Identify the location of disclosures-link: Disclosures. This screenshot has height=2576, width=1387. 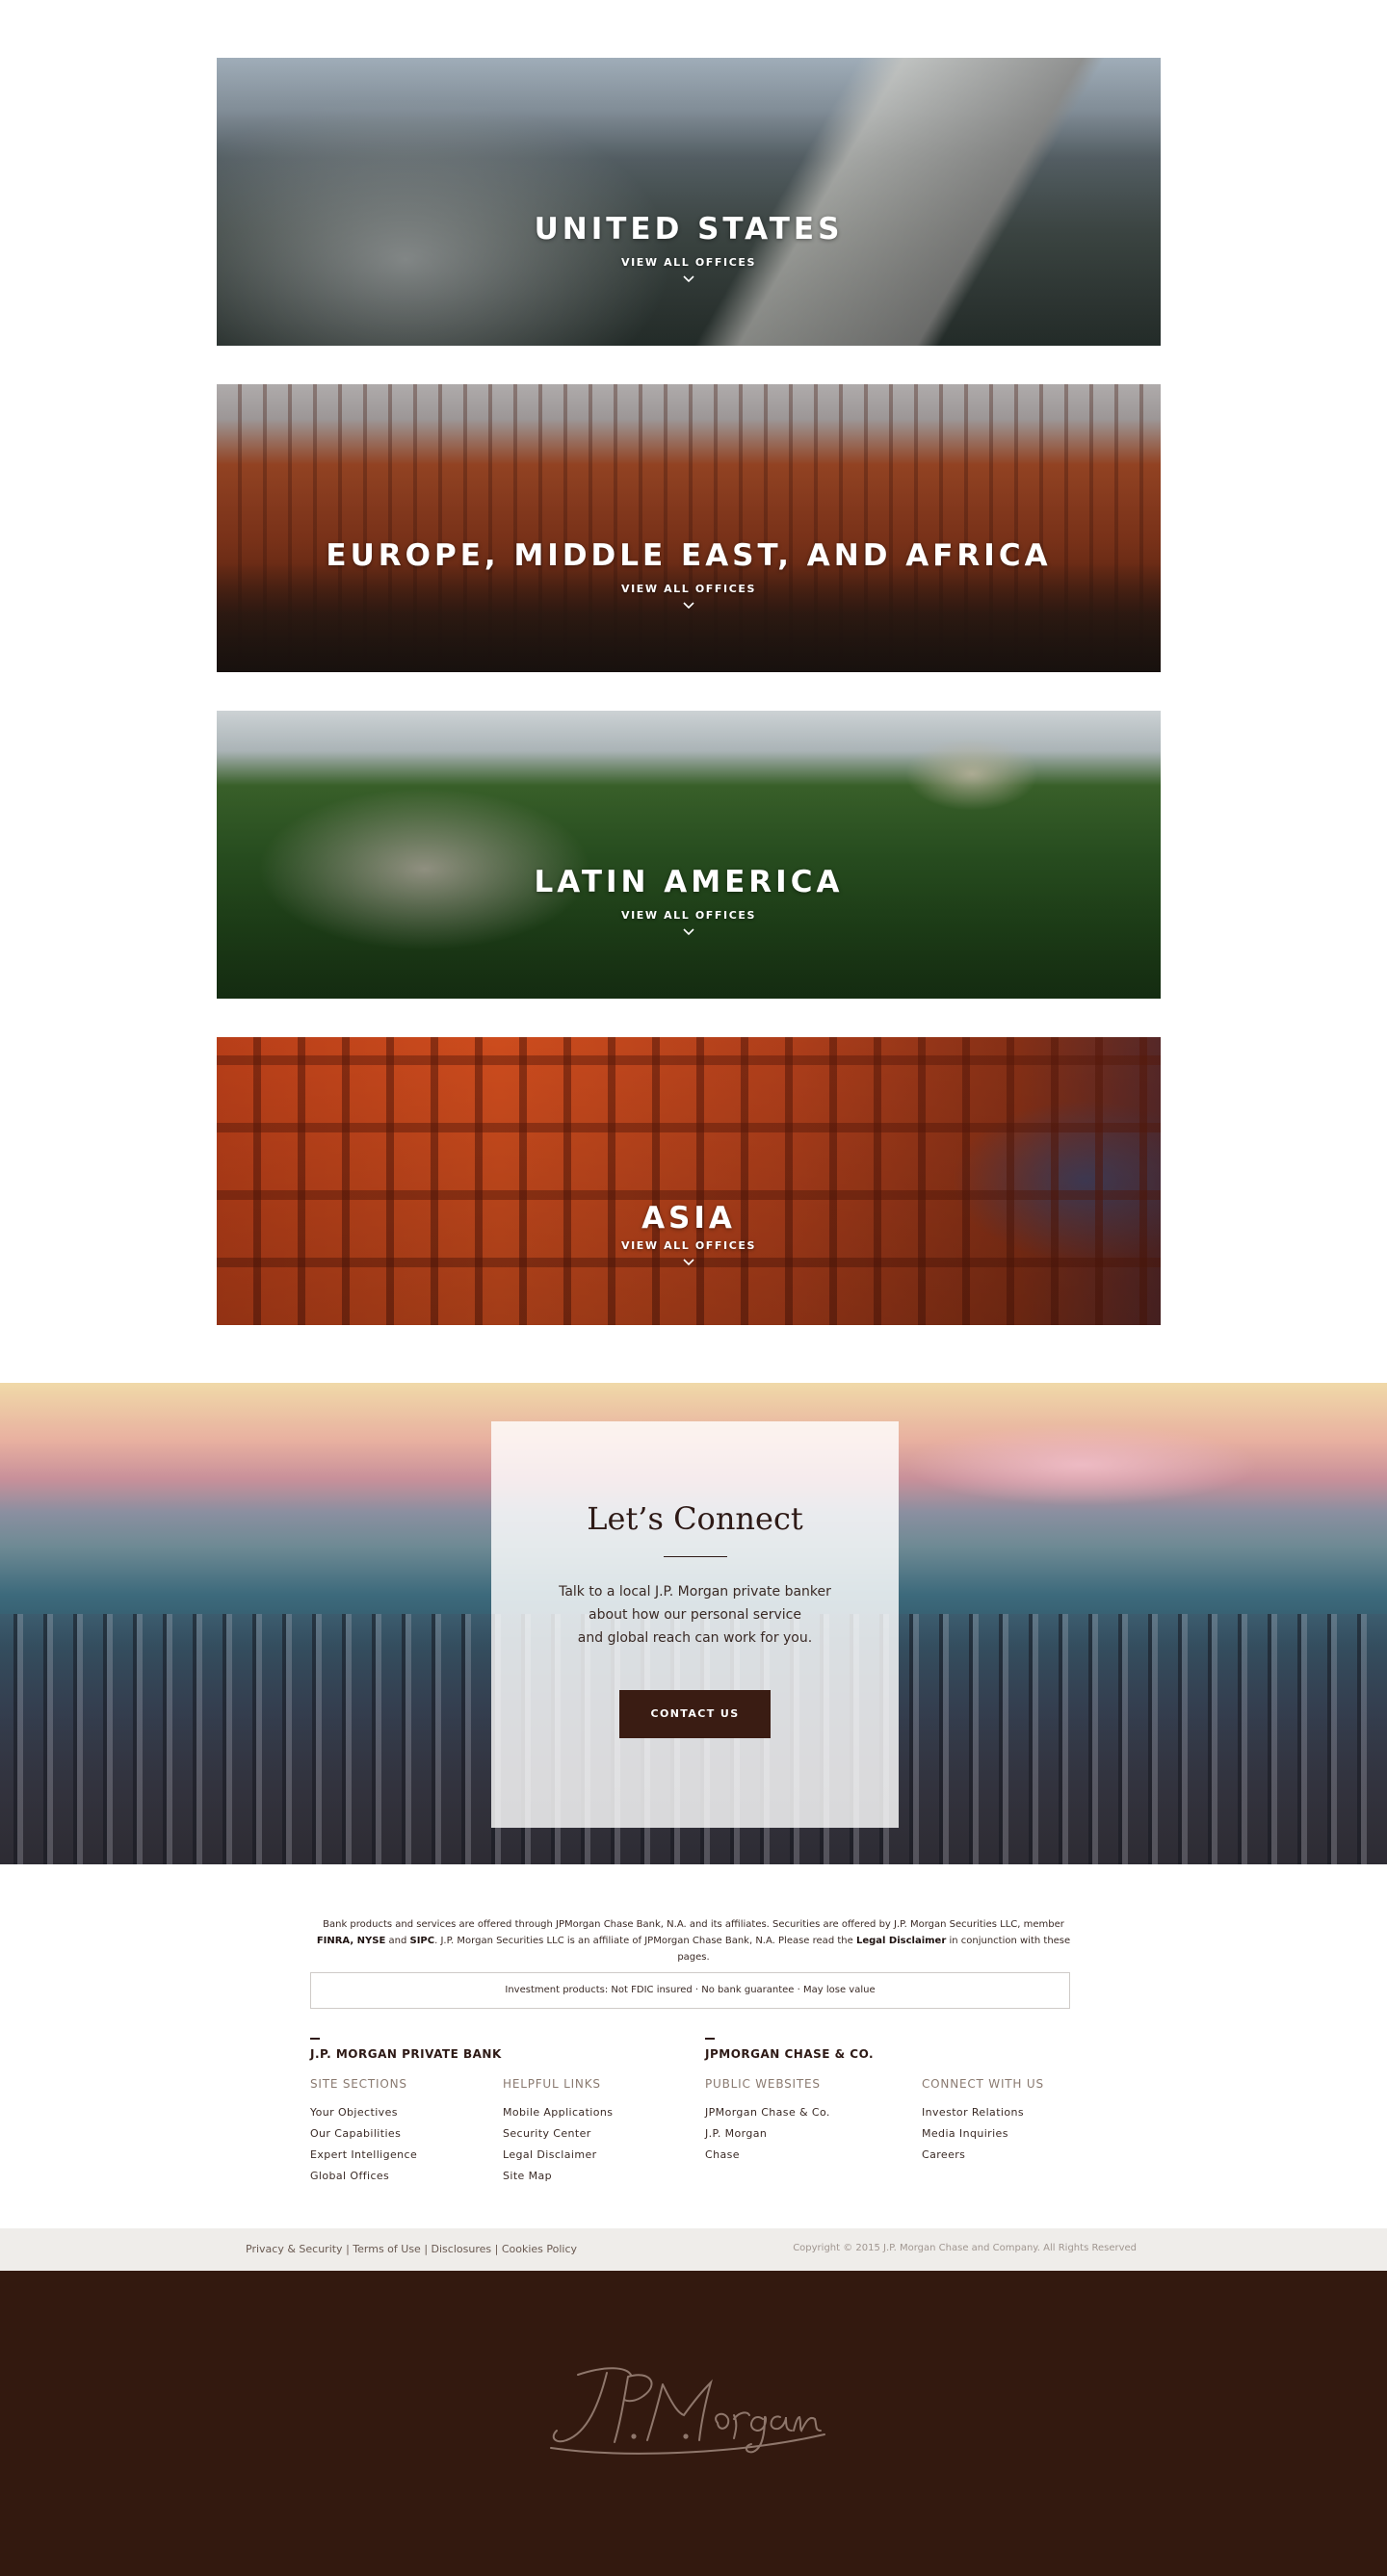
(462, 2249).